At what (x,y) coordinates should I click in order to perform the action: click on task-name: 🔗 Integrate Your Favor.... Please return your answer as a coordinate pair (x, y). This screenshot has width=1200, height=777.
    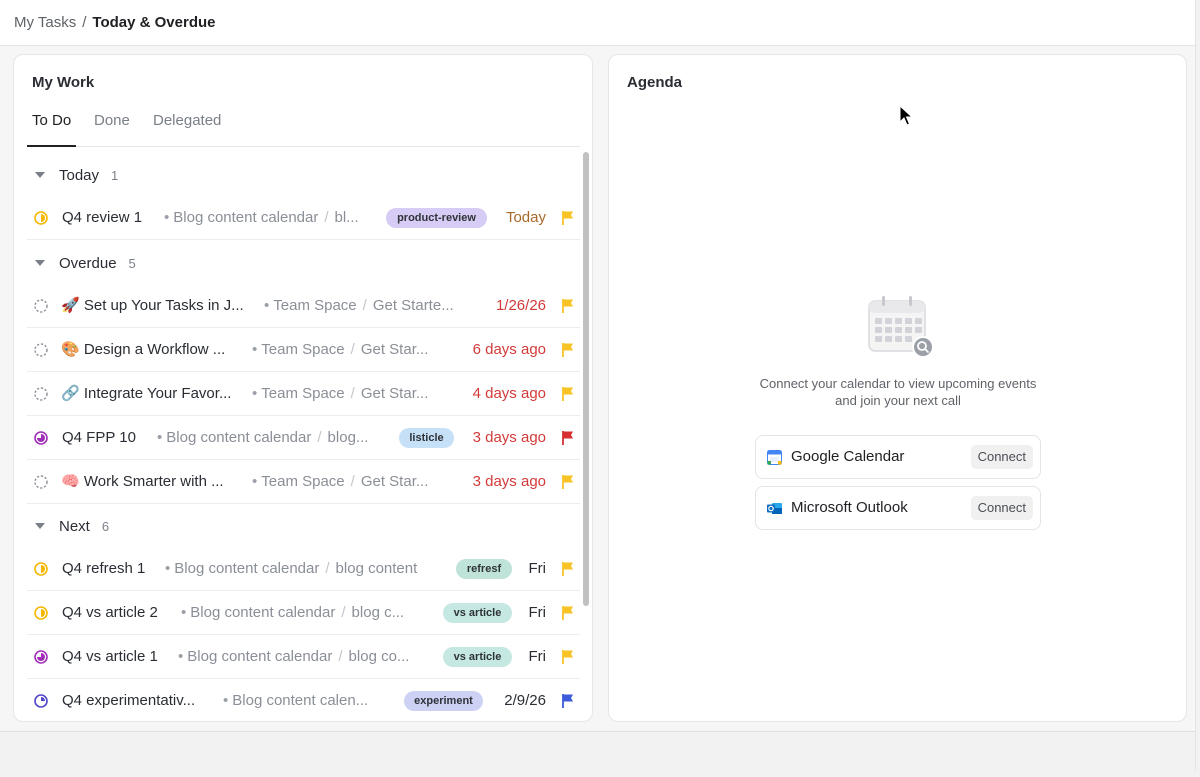
    Looking at the image, I should click on (146, 394).